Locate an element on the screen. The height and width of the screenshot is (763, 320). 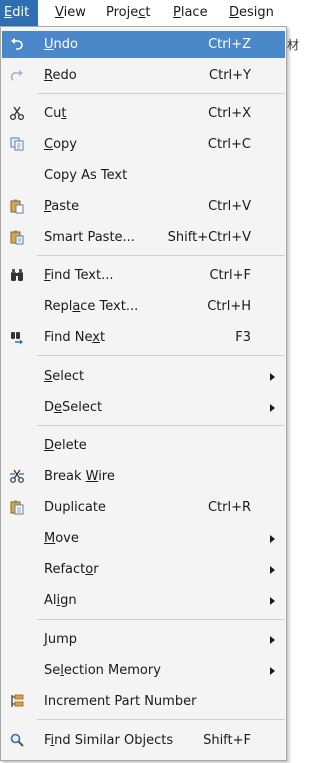
menu-item-find-text: Find Text... Ctrl+F is located at coordinates (143, 275).